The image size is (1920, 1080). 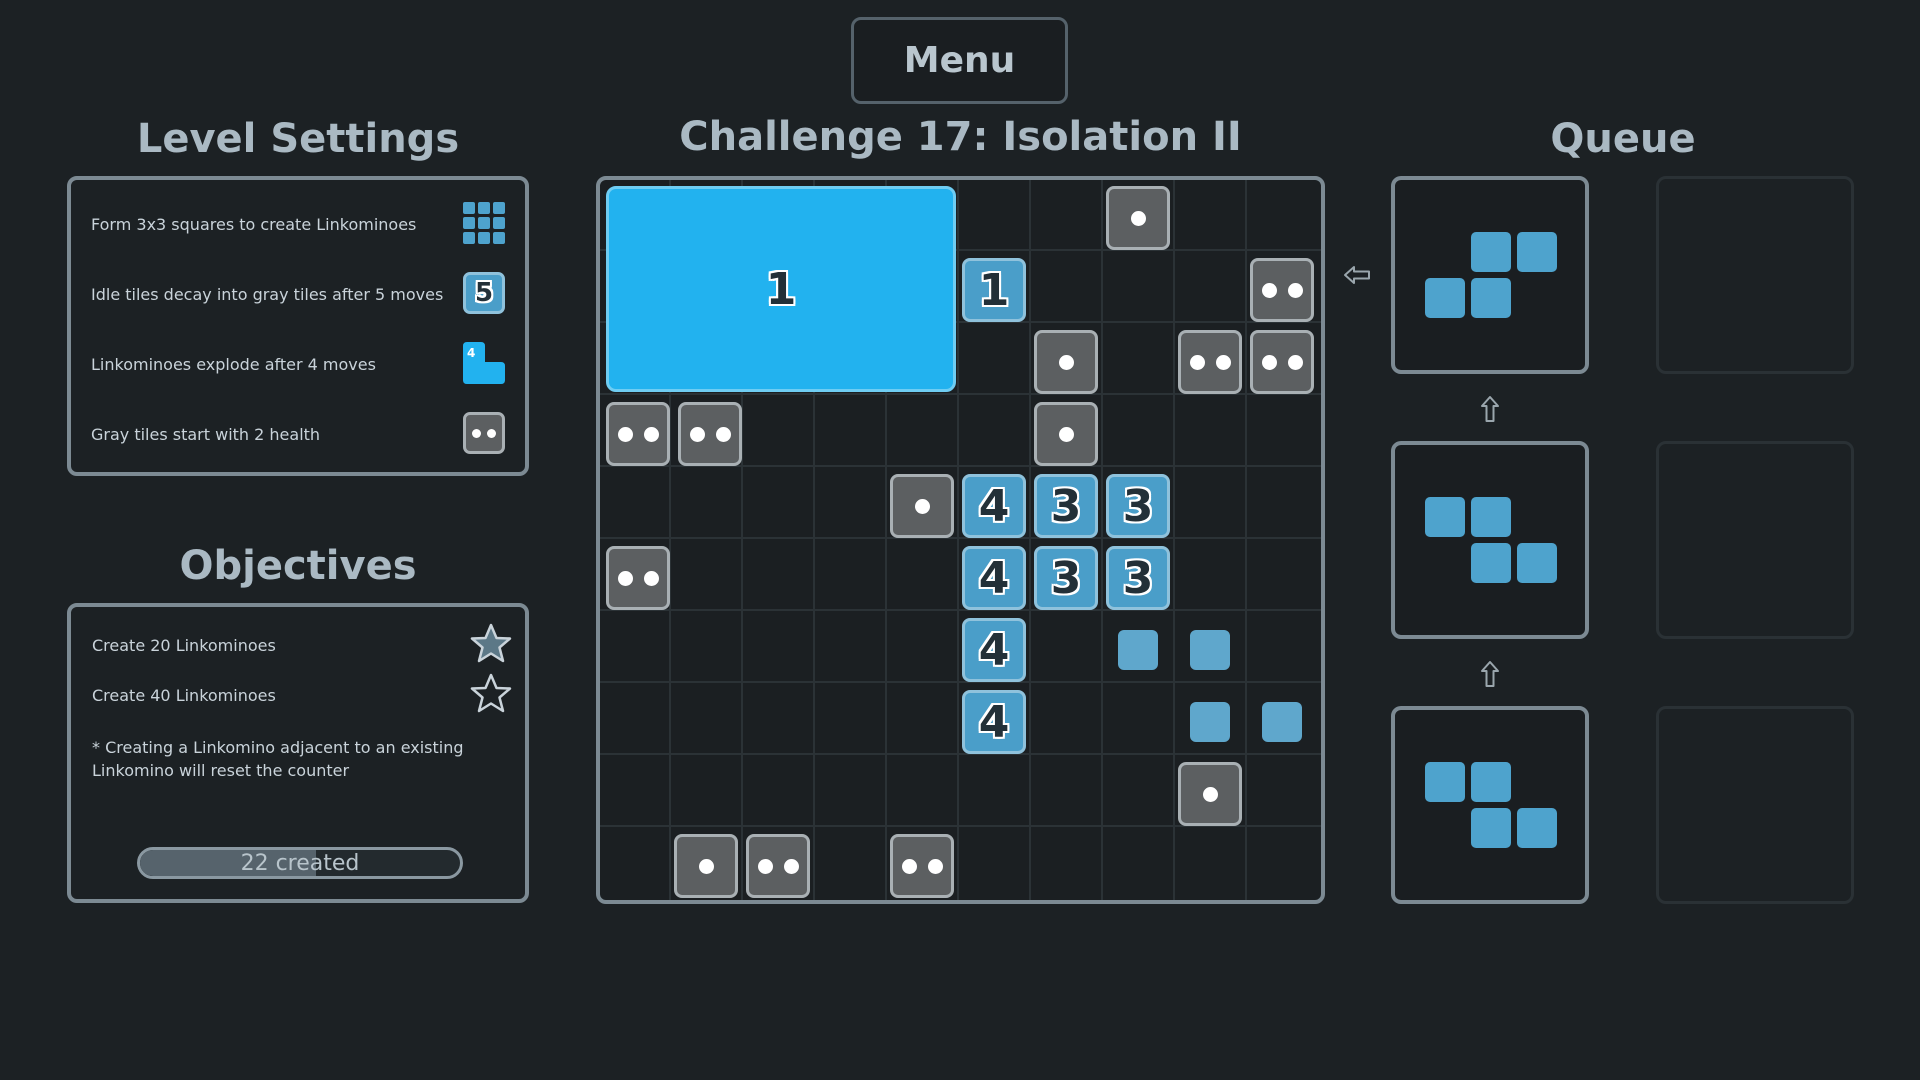 What do you see at coordinates (184, 645) in the screenshot?
I see `objective-item-20: Create 20 Linkominoes` at bounding box center [184, 645].